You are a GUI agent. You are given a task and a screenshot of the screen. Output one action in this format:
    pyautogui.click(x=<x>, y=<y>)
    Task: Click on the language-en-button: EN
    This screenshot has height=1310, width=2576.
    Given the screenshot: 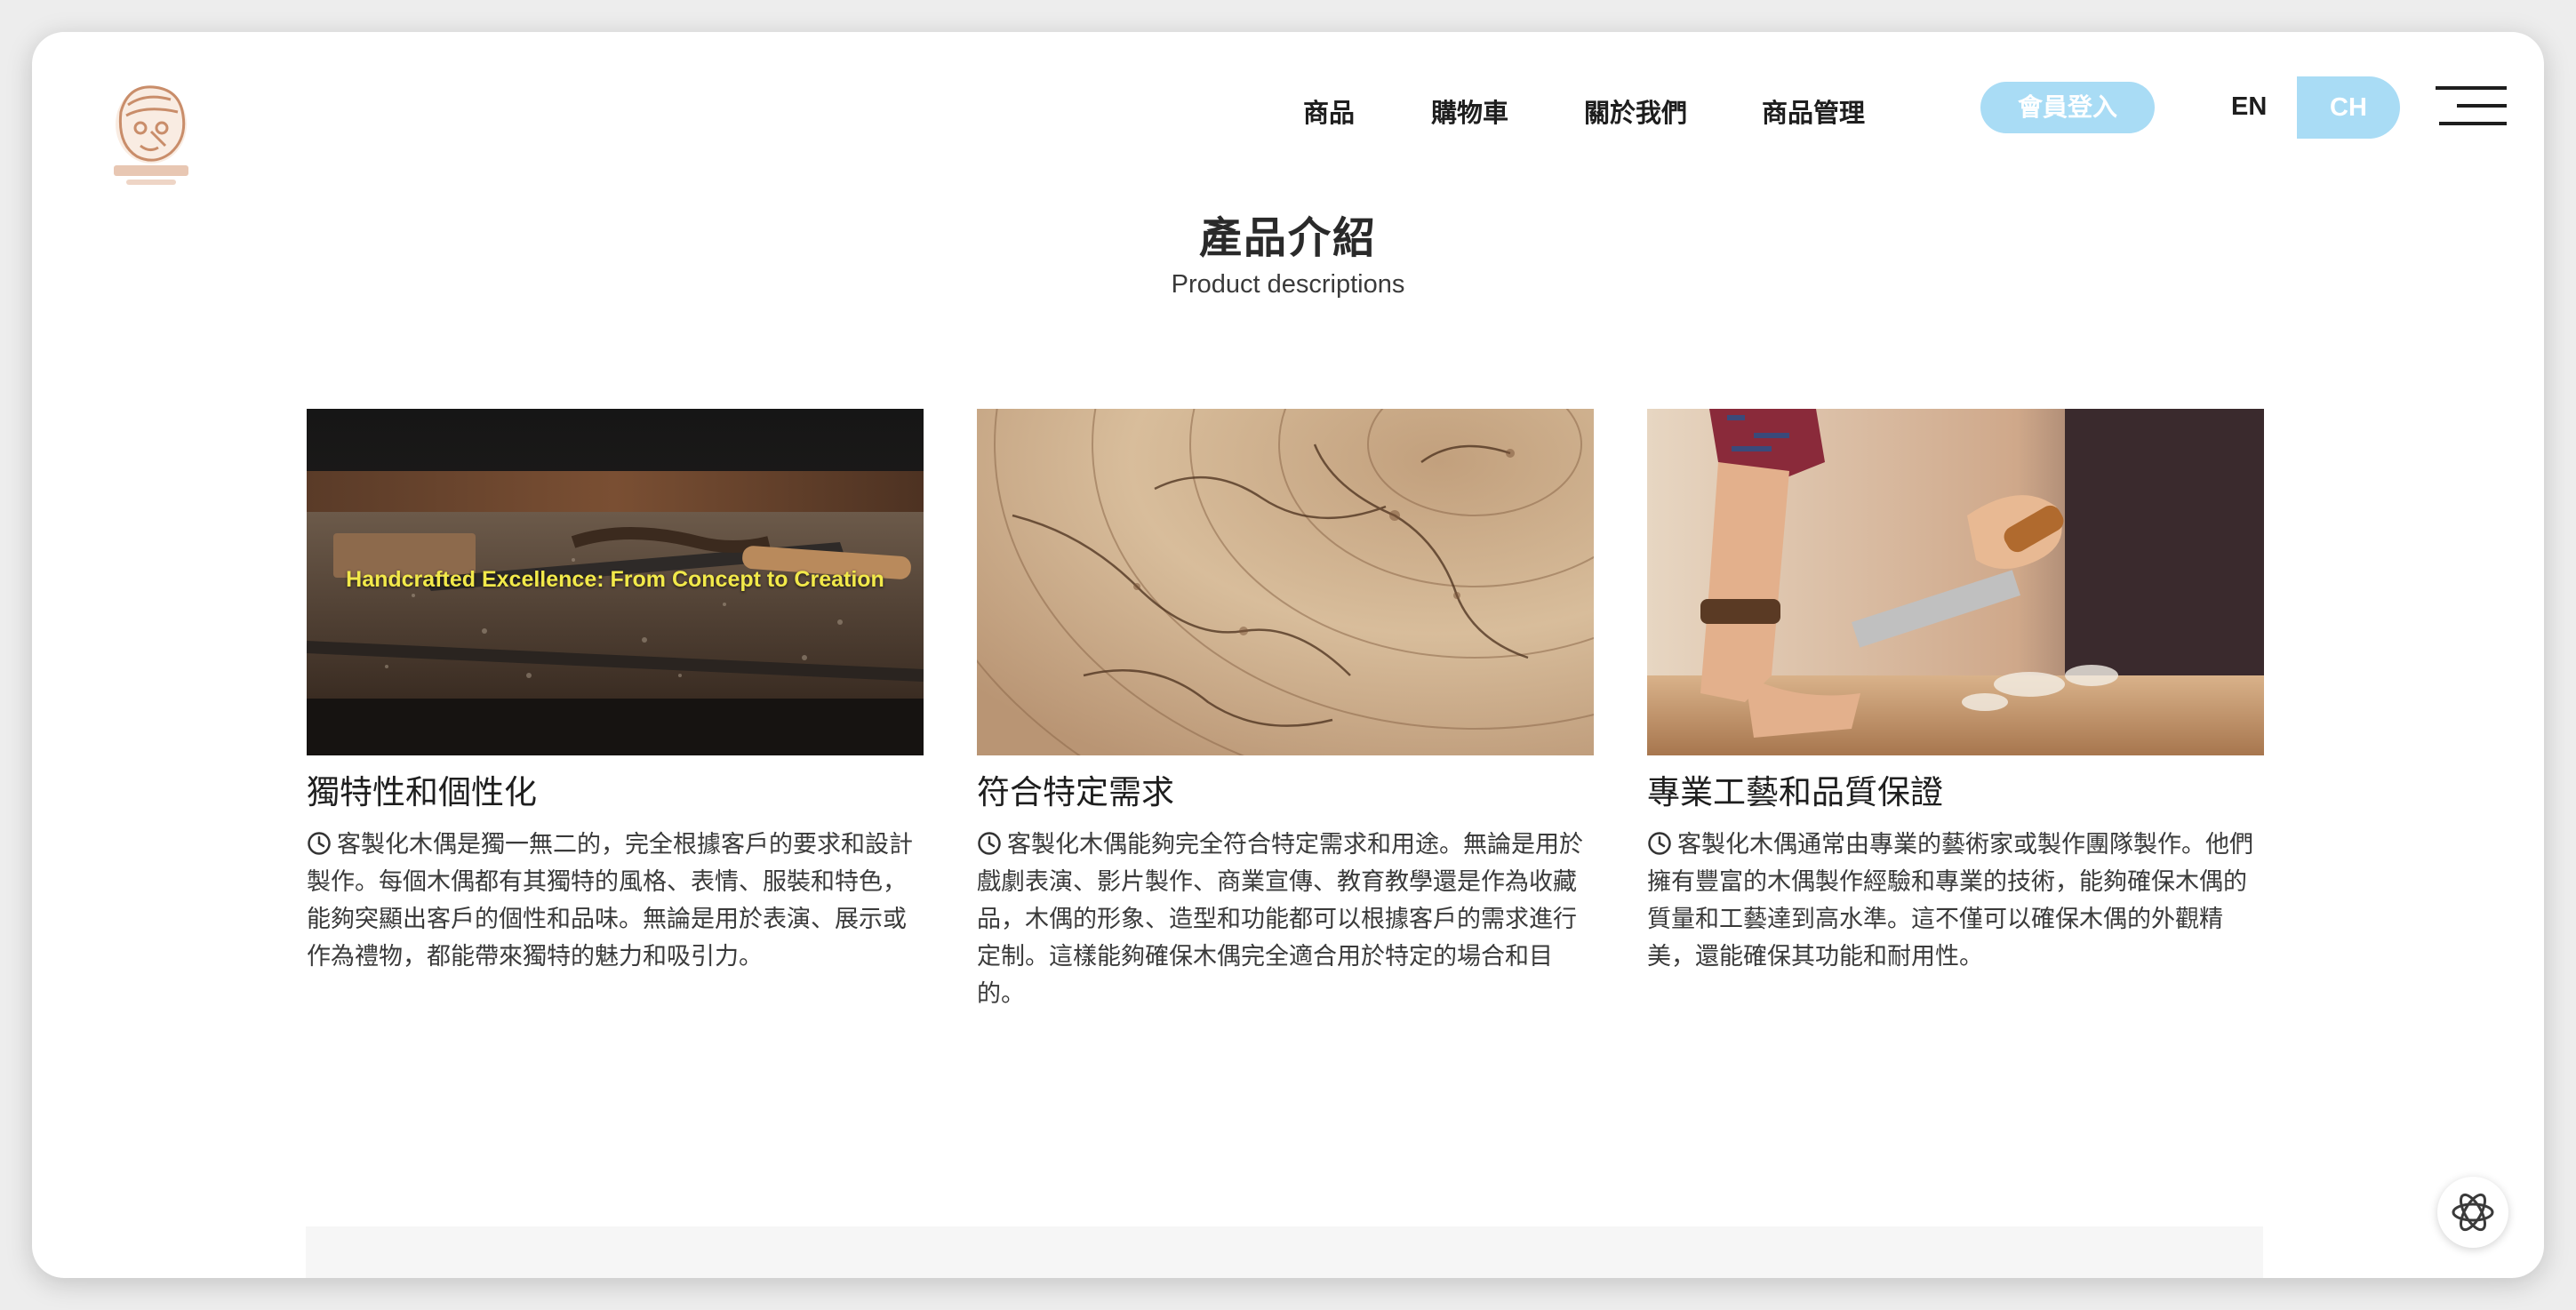 What is the action you would take?
    pyautogui.click(x=2249, y=107)
    